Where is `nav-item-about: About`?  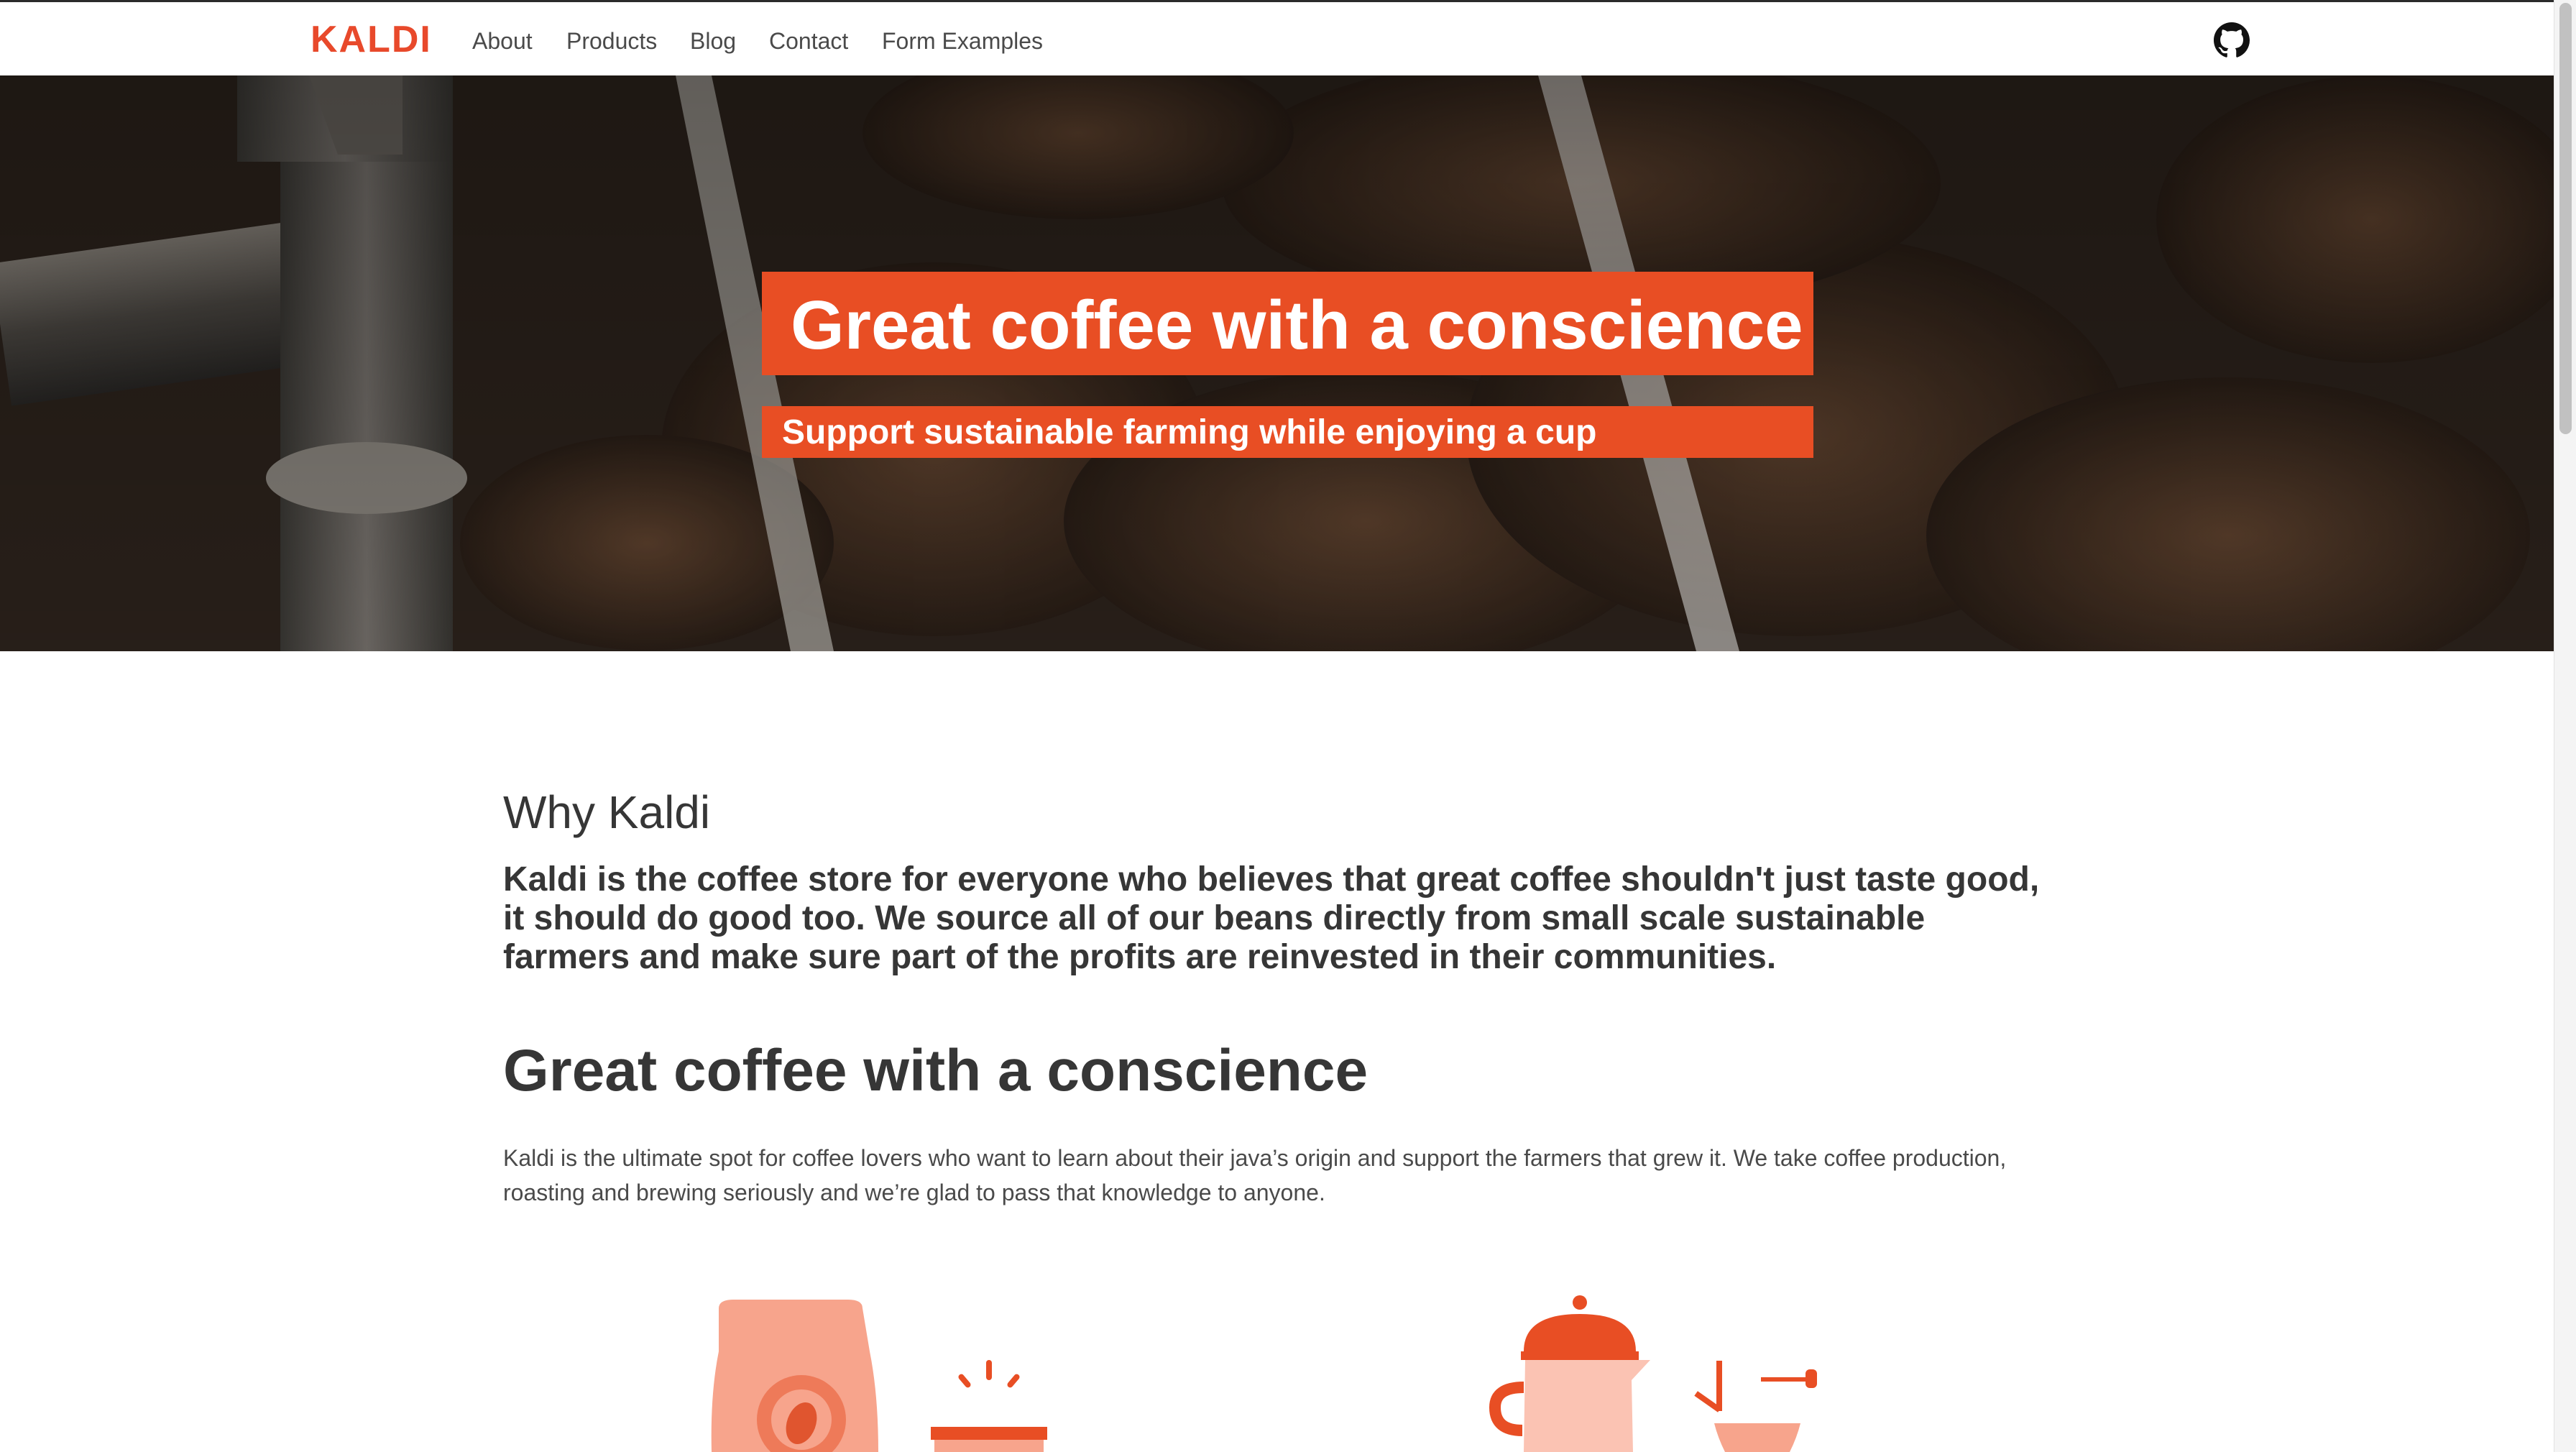 nav-item-about: About is located at coordinates (502, 41).